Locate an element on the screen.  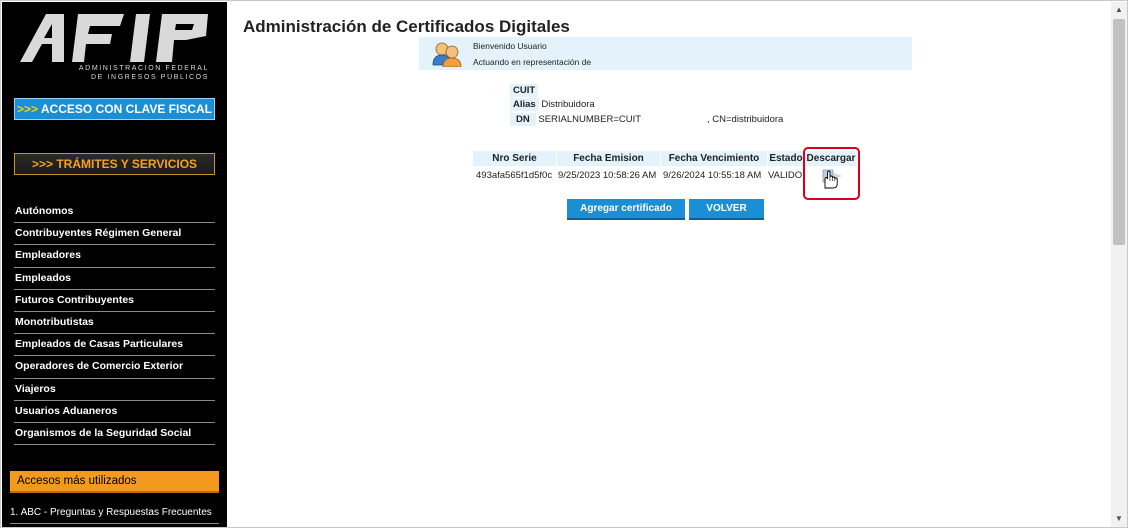
cell-fecha-emision: 9/25/2023 10:58:26 AM is located at coordinates (607, 175).